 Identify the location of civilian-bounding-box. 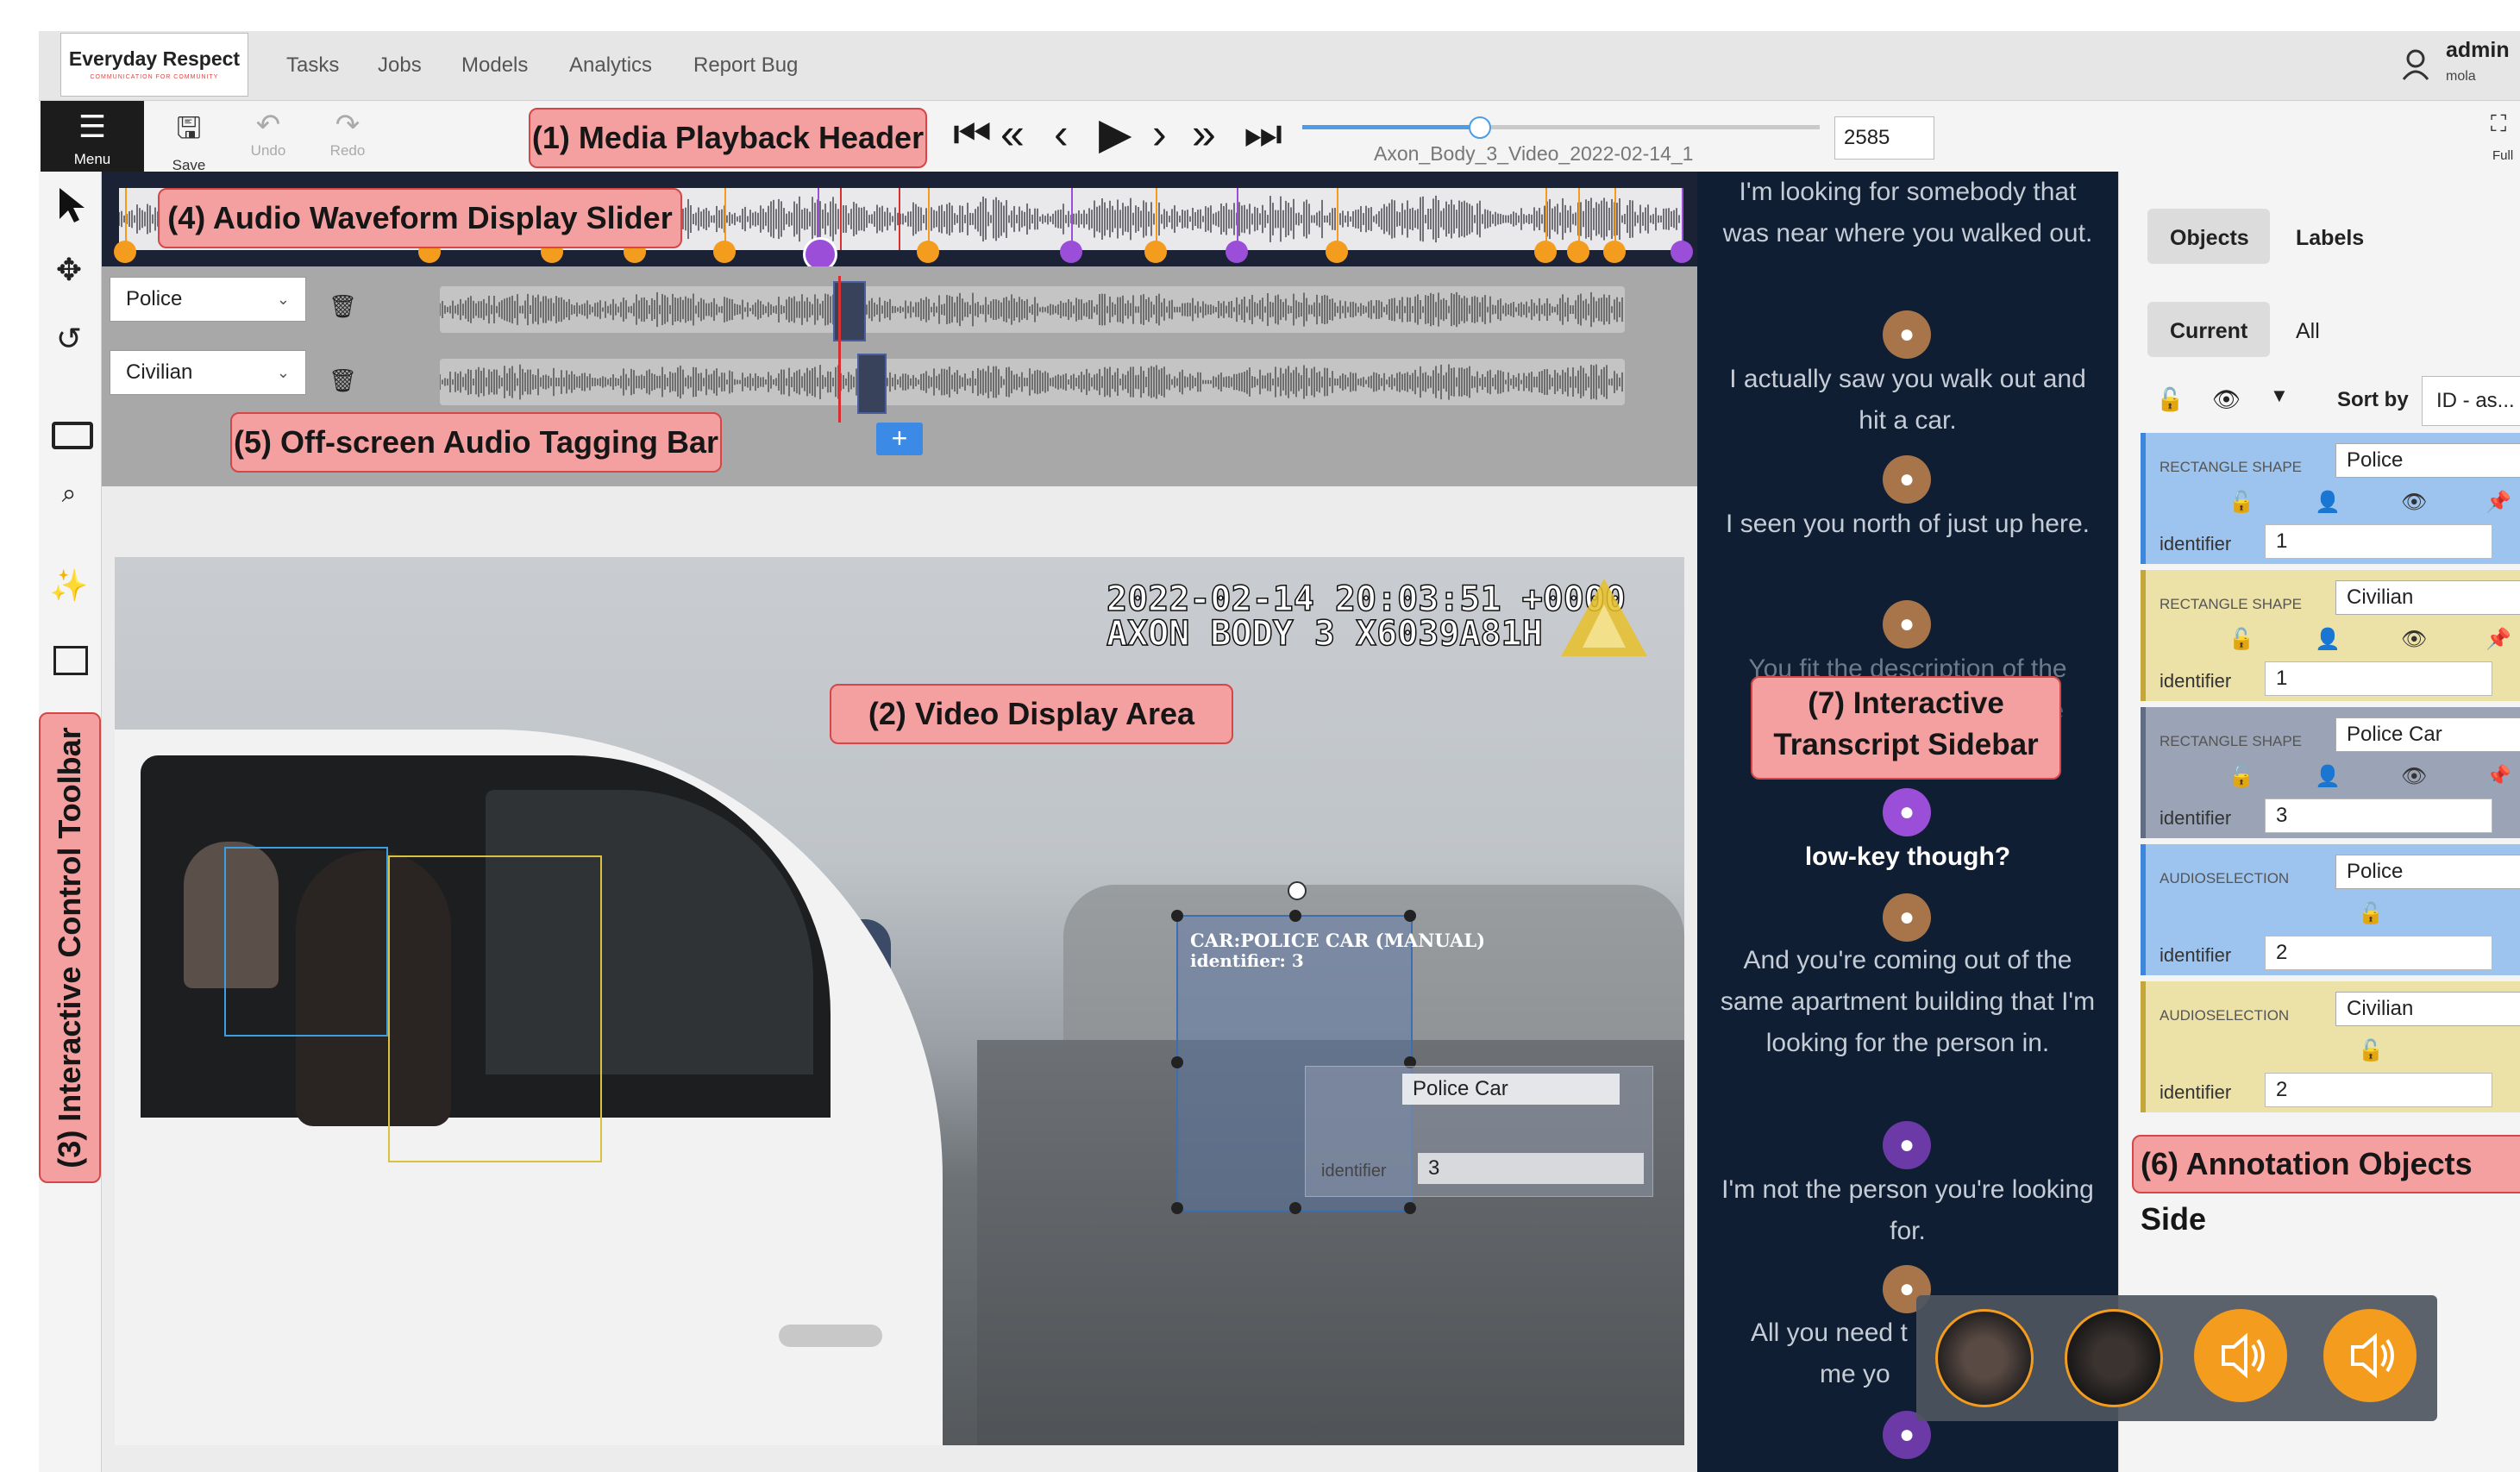
(495, 1008).